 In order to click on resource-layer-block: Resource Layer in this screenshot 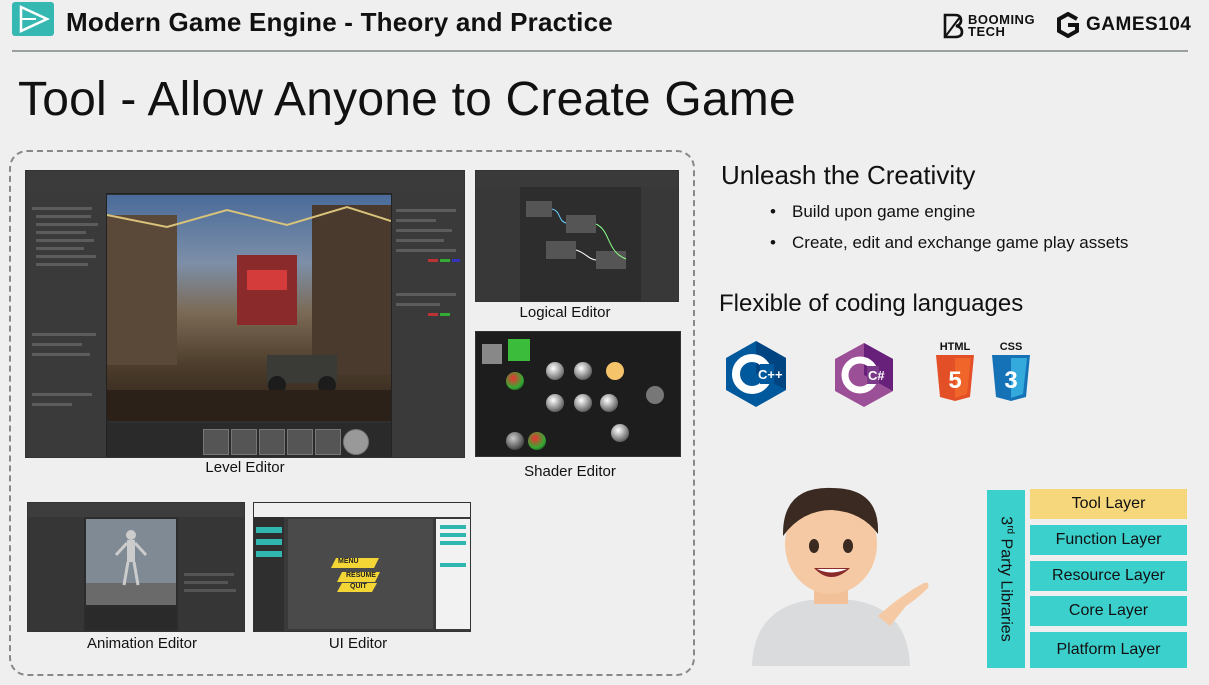, I will do `click(1108, 576)`.